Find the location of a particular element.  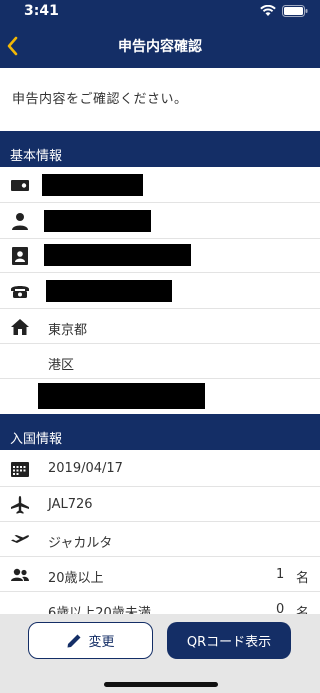

flight-number: JAL726 is located at coordinates (70, 504).